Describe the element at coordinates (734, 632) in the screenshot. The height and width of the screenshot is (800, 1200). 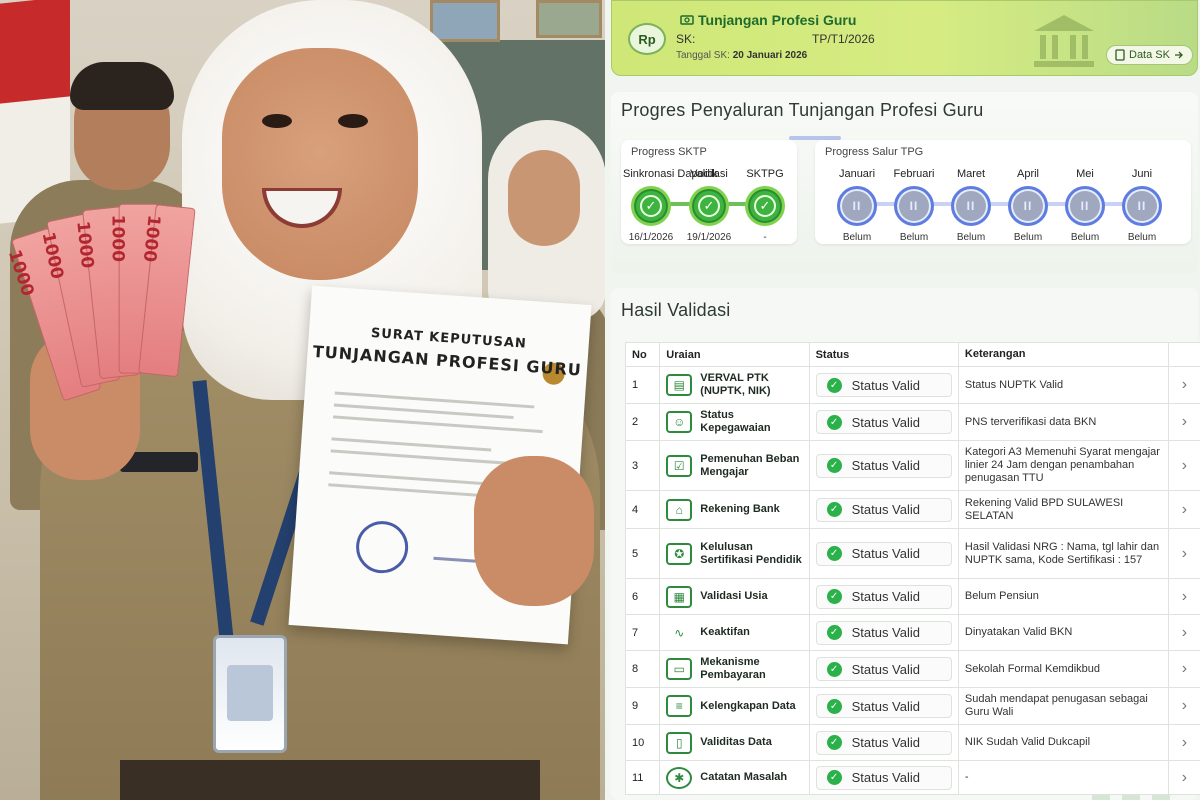
I see `row-uraian: ∿ Keaktifan` at that location.